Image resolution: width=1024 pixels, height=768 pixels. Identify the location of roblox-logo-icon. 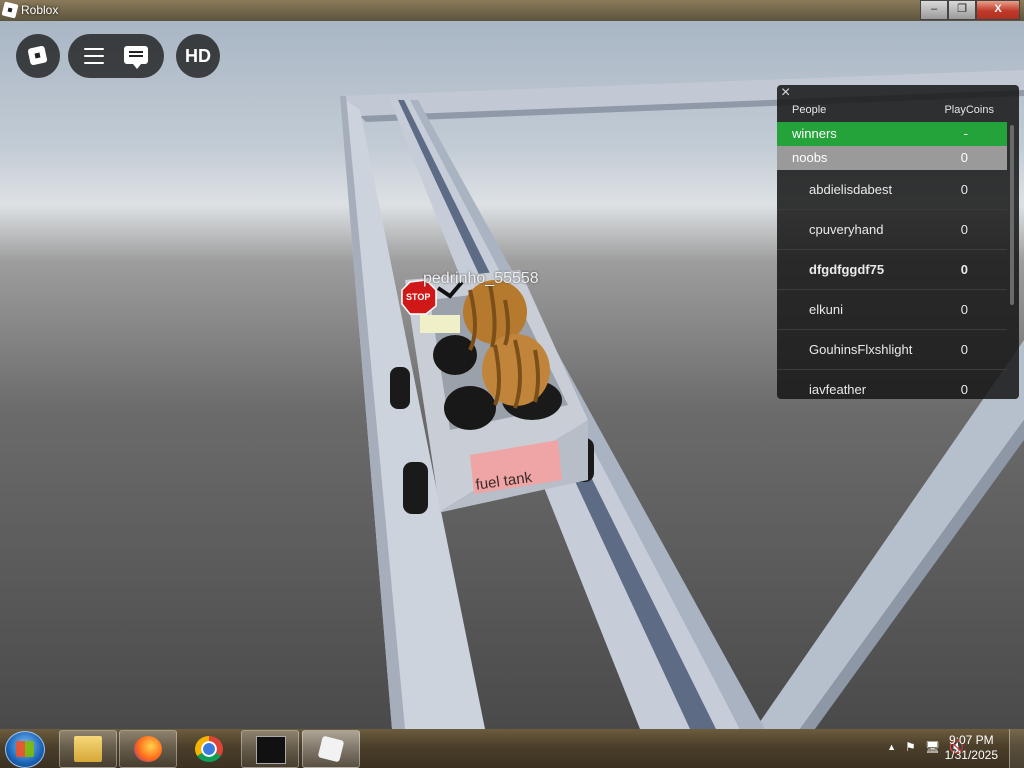
(37, 55).